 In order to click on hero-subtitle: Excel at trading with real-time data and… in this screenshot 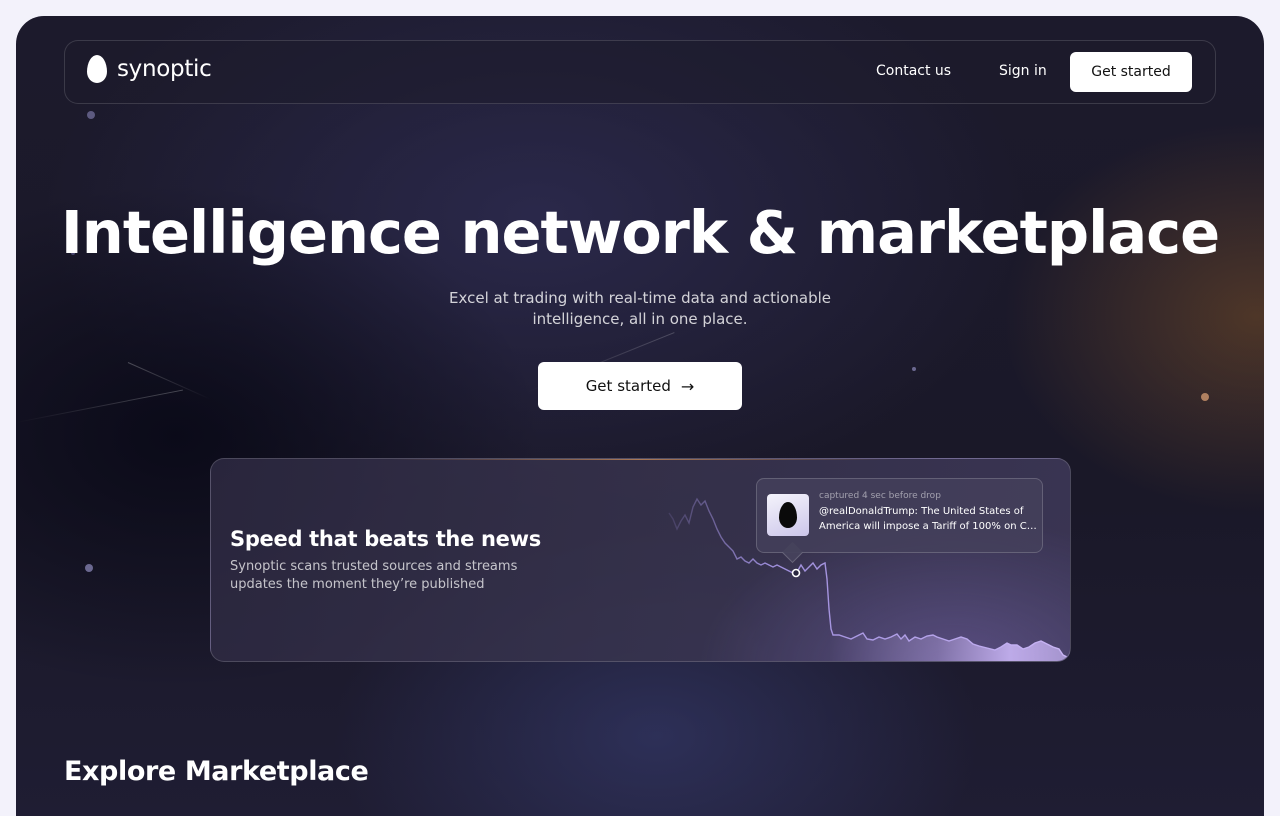, I will do `click(640, 308)`.